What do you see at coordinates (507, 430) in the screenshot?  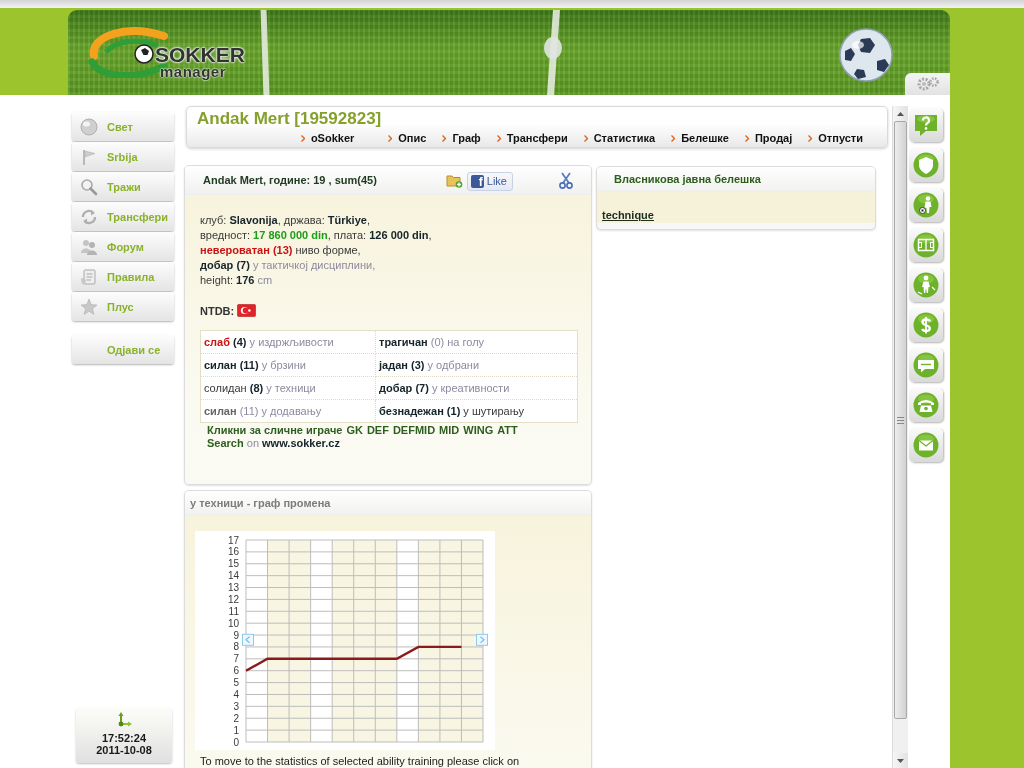 I see `position-link: ATT` at bounding box center [507, 430].